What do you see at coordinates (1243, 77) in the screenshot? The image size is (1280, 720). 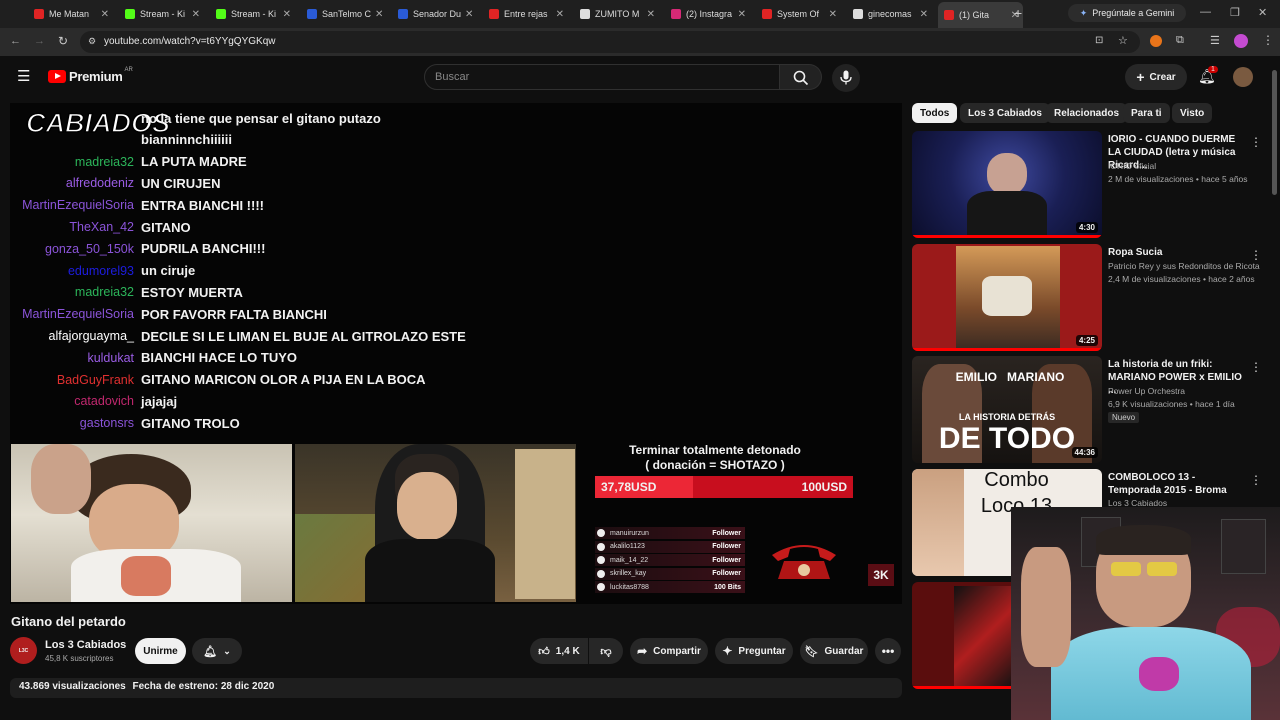 I see `account-avatar` at bounding box center [1243, 77].